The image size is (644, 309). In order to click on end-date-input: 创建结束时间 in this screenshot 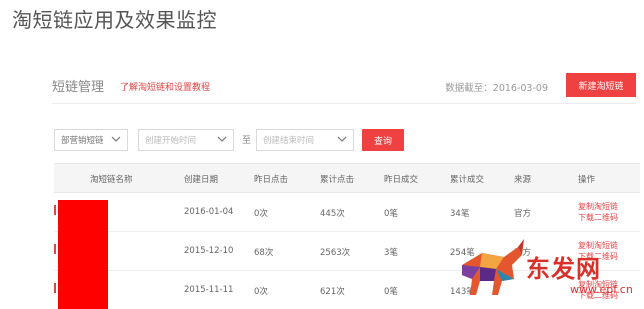, I will do `click(305, 140)`.